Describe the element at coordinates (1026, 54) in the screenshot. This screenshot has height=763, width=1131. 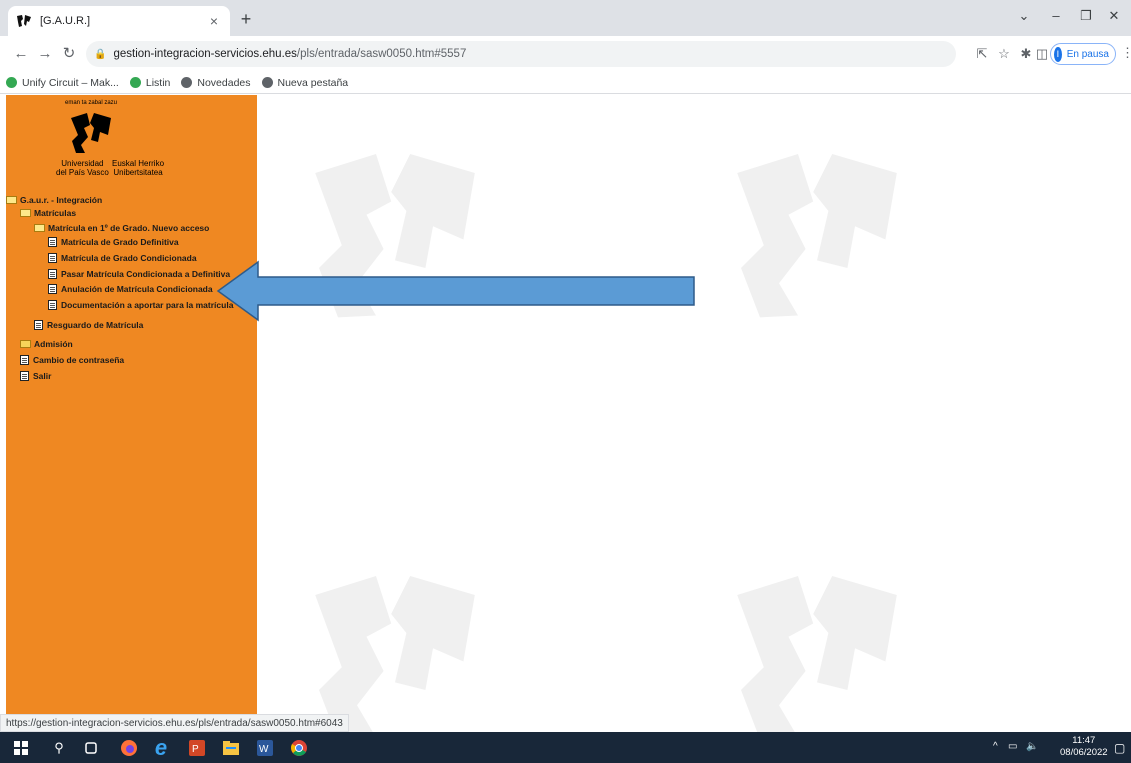
I see `extensions-icon: ✱` at that location.